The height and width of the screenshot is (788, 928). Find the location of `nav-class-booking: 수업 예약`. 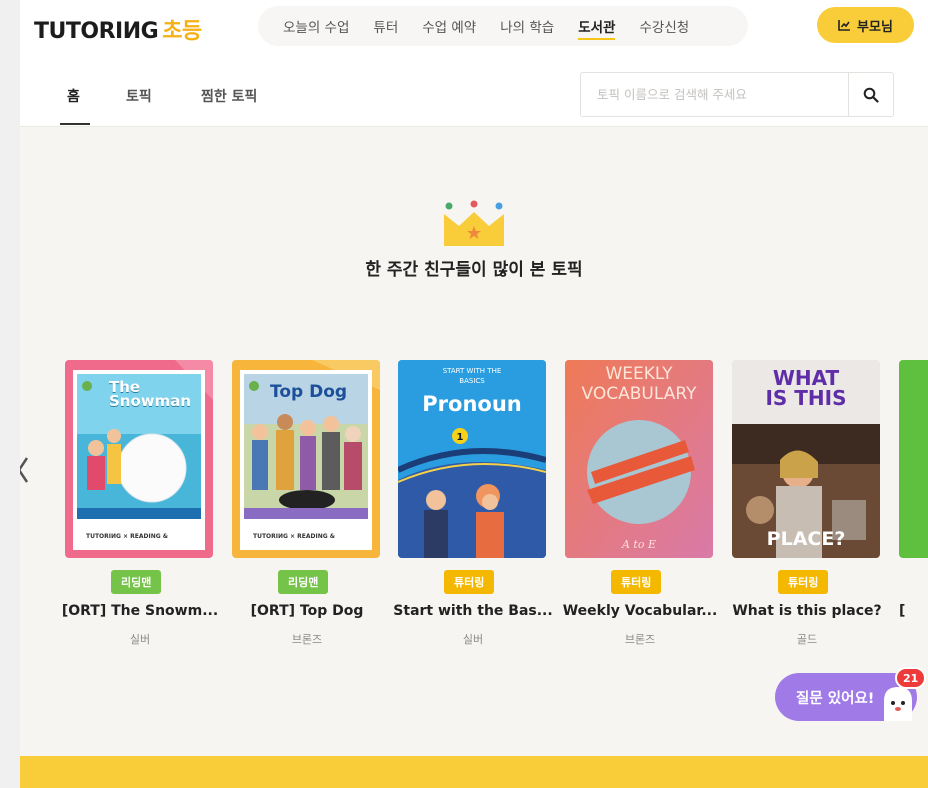

nav-class-booking: 수업 예약 is located at coordinates (449, 26).